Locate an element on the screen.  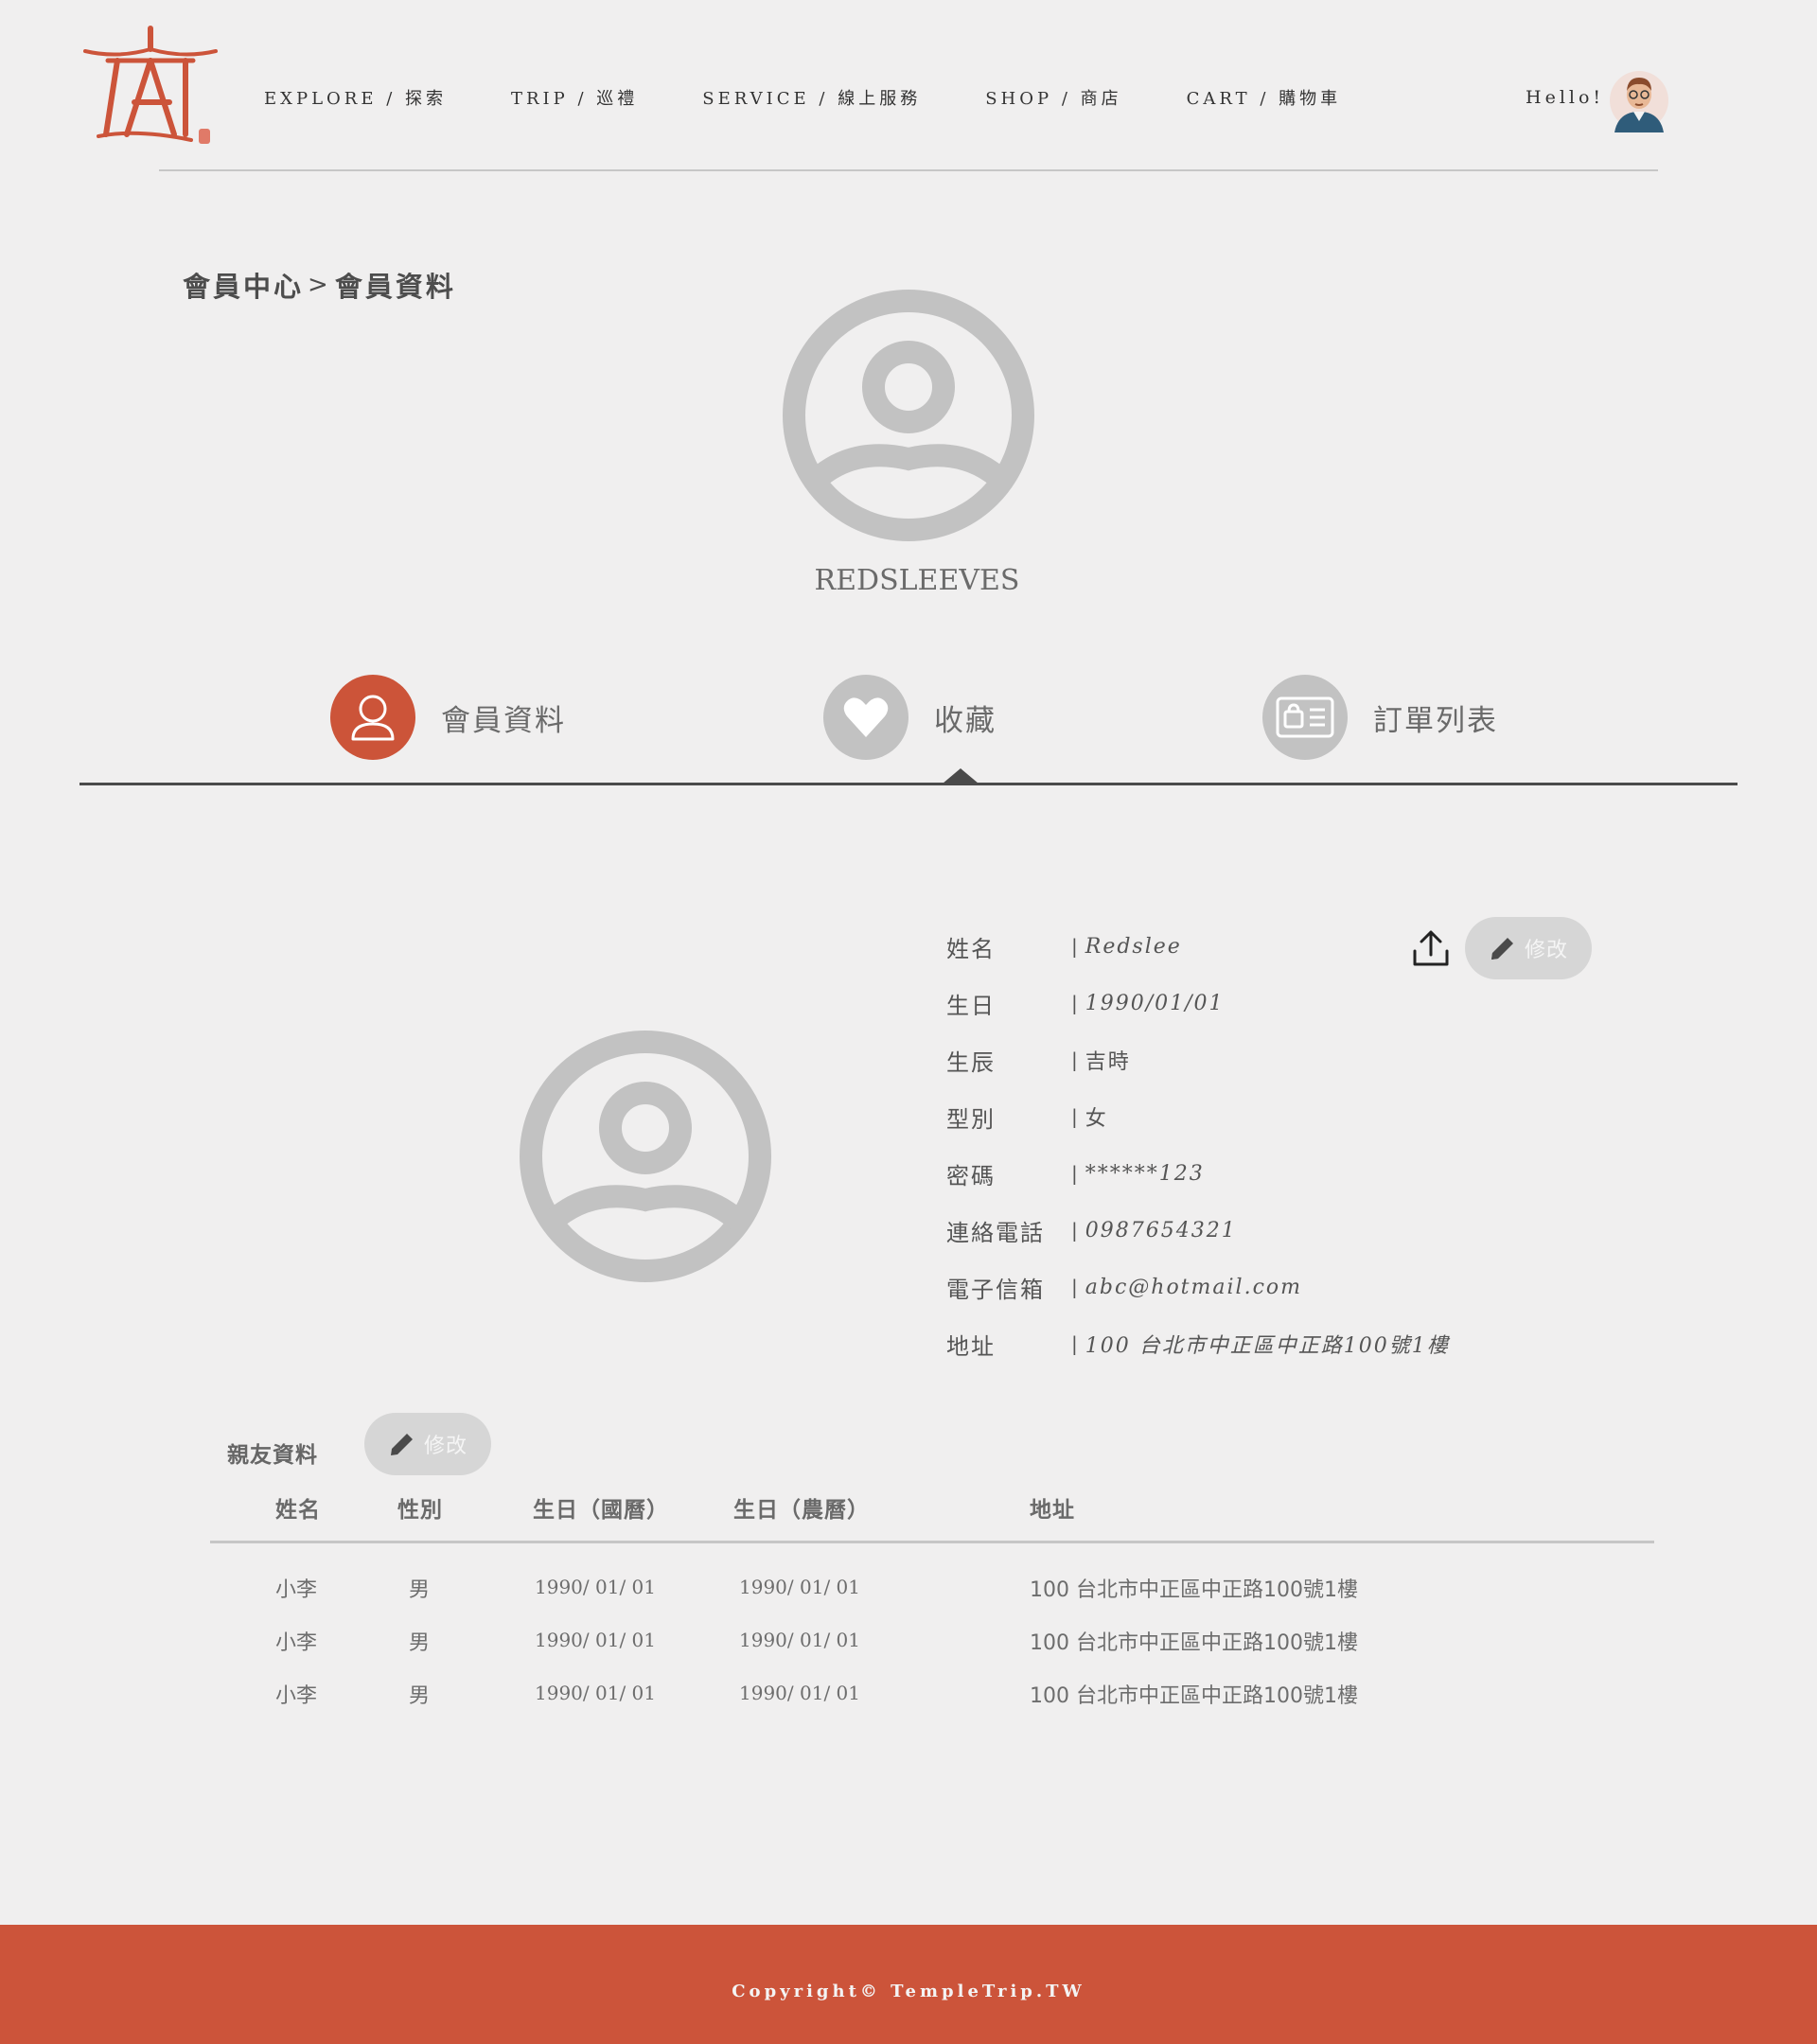
field-address: 地址 | 100 台北市中正區中正路100號1樓 is located at coordinates (1198, 1344).